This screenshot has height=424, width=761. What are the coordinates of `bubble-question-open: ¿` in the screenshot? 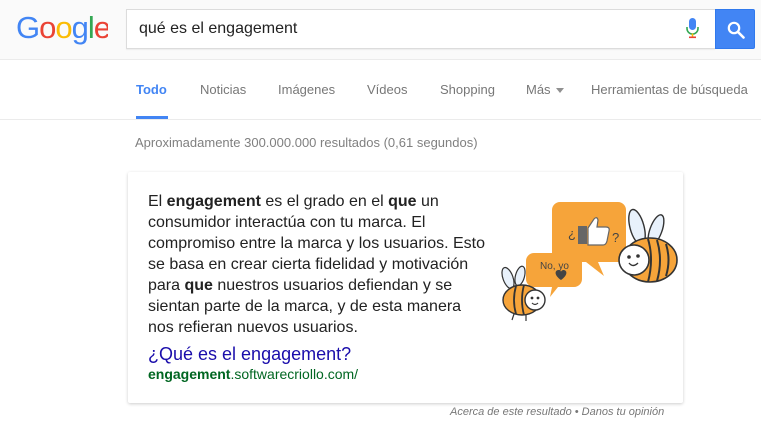 It's located at (572, 233).